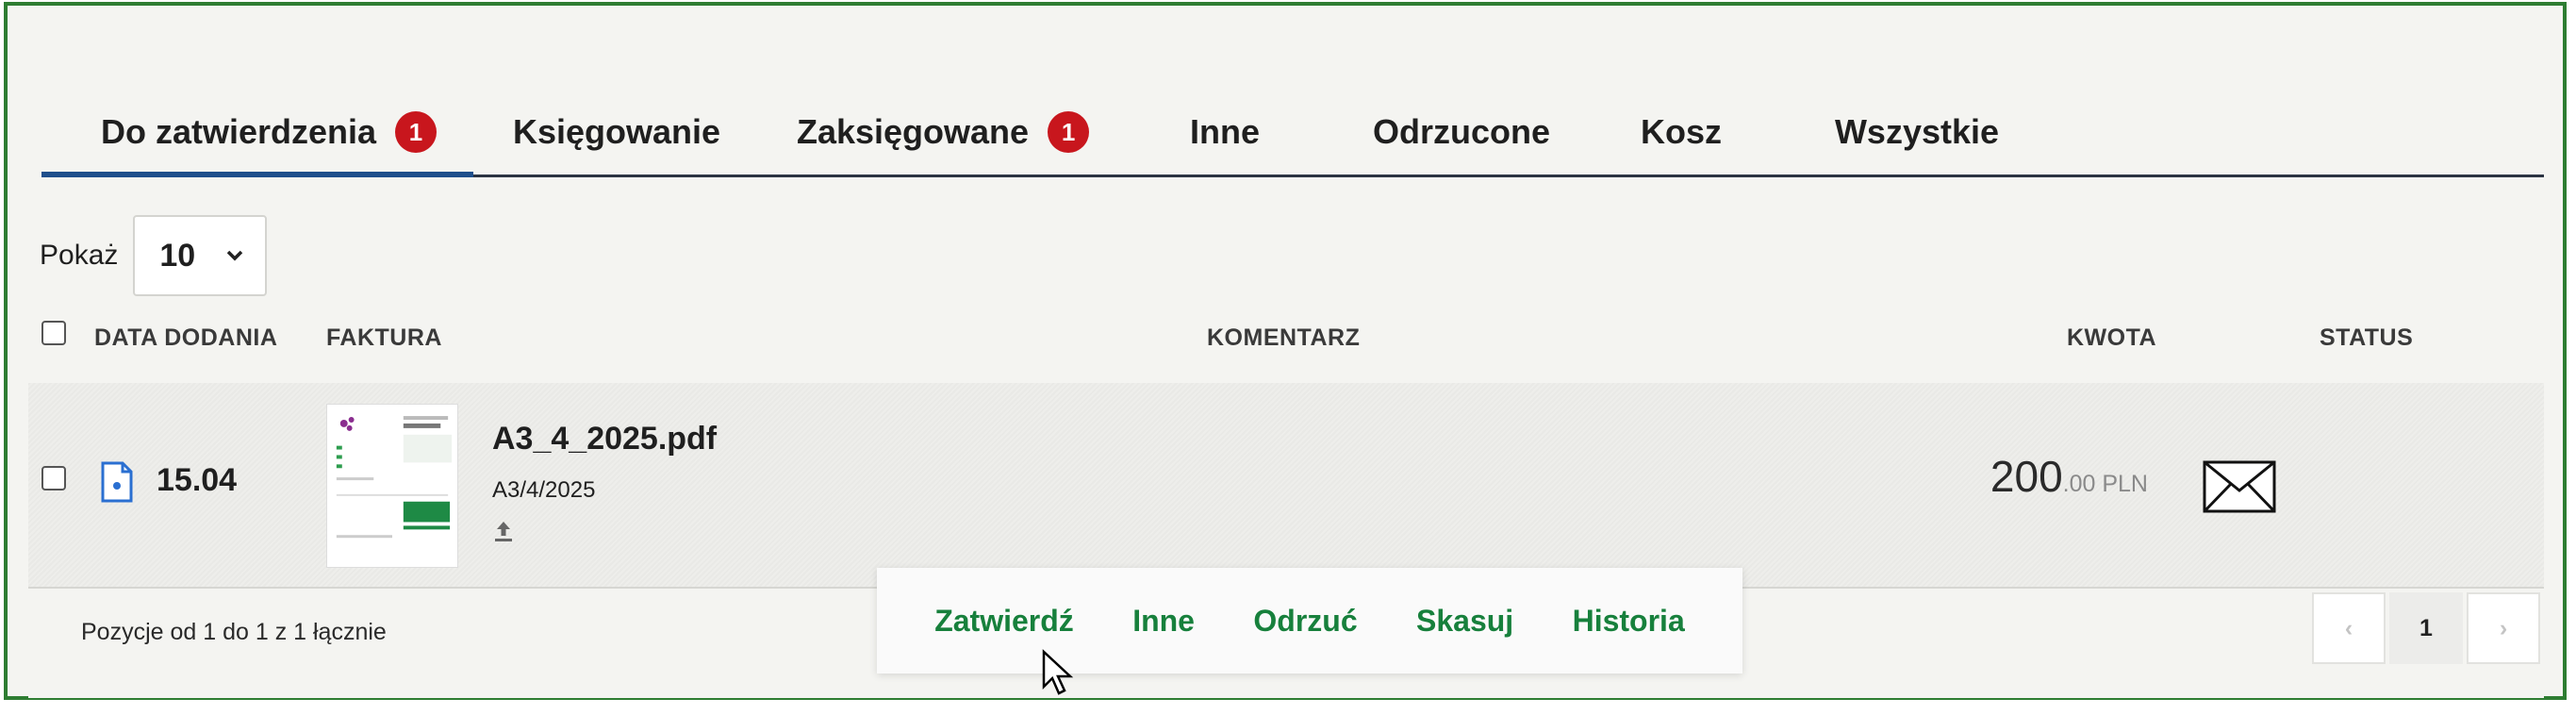  I want to click on select-all-checkbox, so click(53, 333).